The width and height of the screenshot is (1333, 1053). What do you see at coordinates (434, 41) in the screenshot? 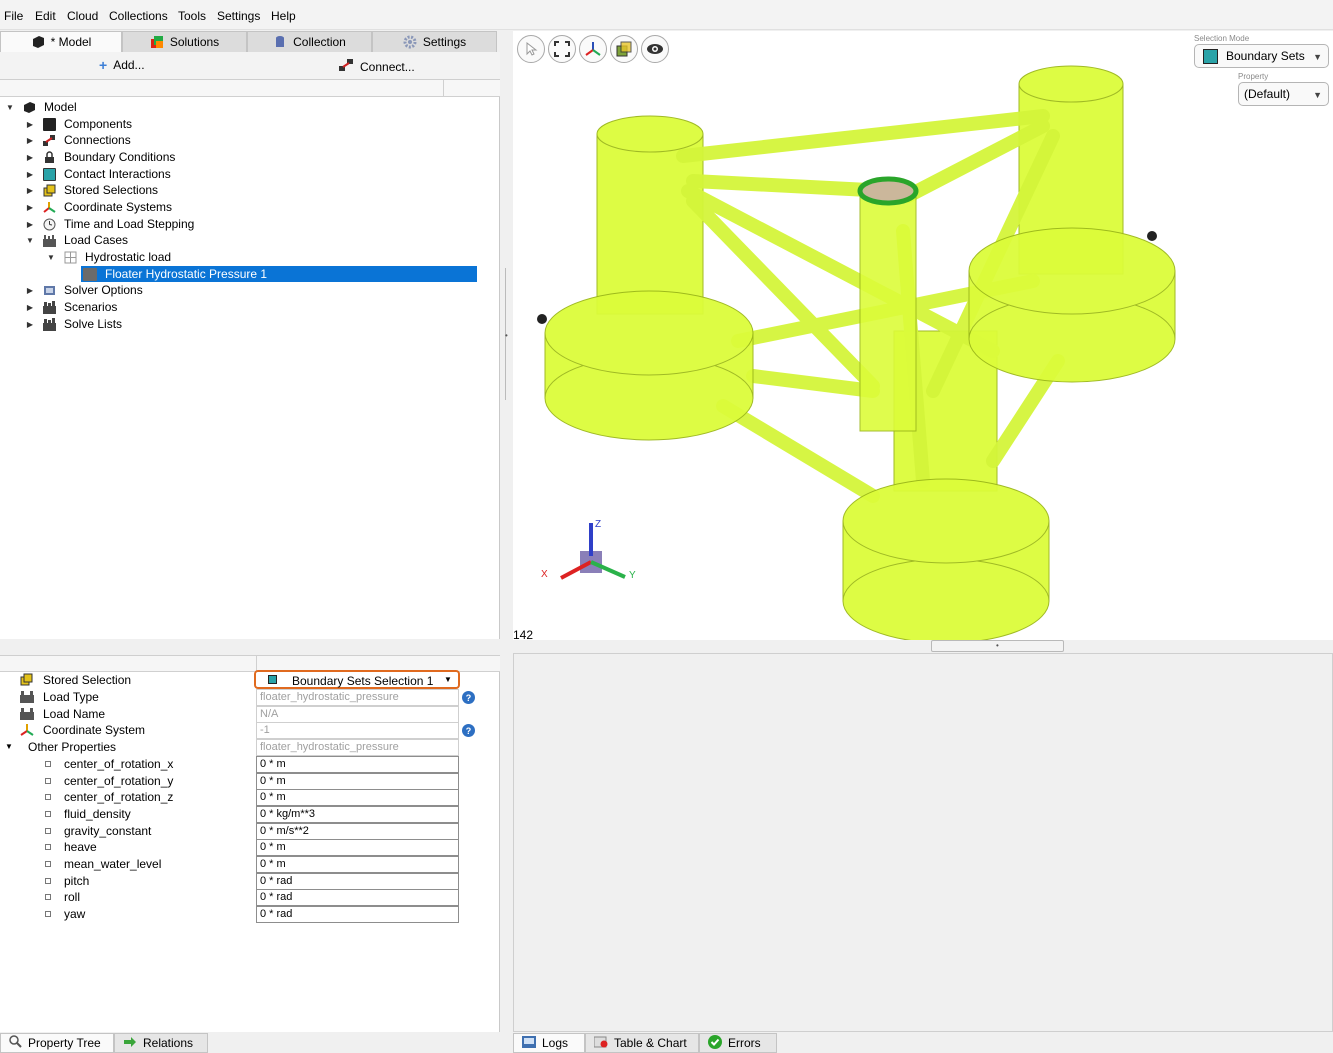
I see `tab-settings: Settings` at bounding box center [434, 41].